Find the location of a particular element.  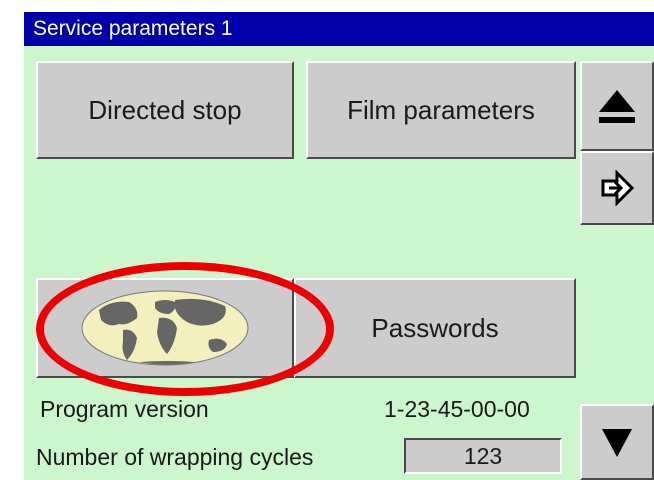

directed-stop-button: Directed stop is located at coordinates (165, 110).